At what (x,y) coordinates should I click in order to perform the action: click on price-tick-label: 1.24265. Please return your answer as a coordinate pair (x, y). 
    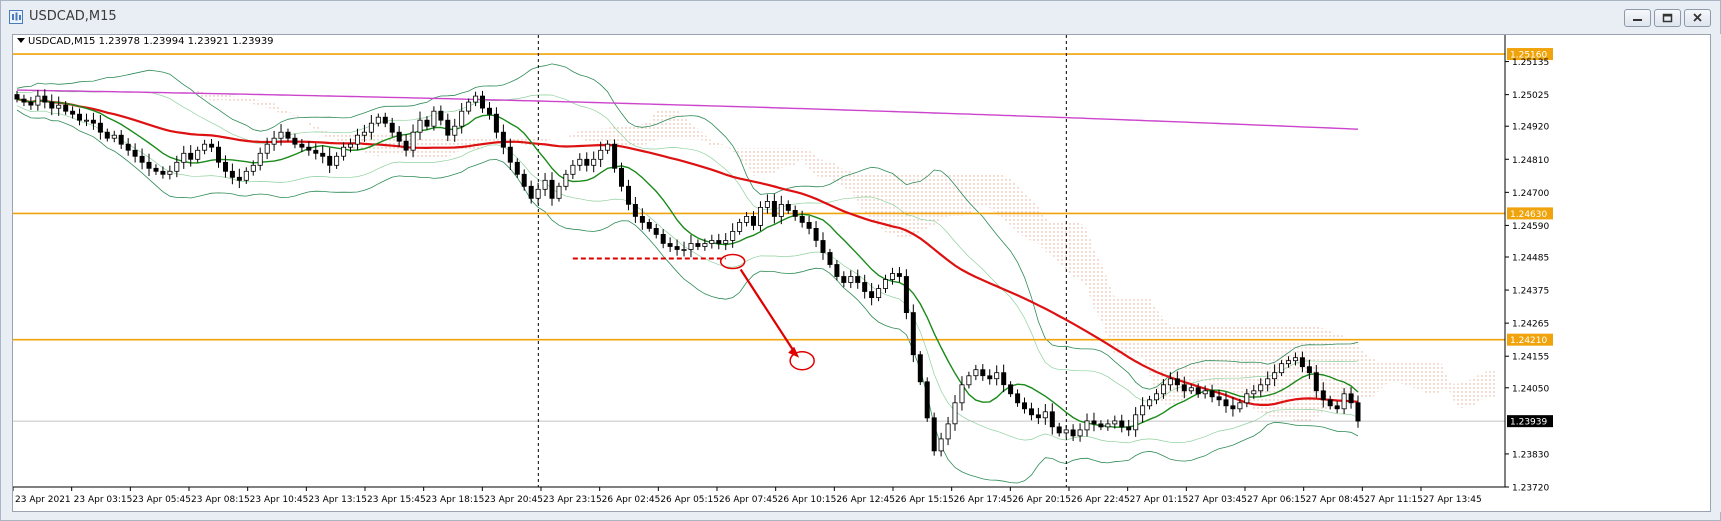
    Looking at the image, I should click on (1530, 325).